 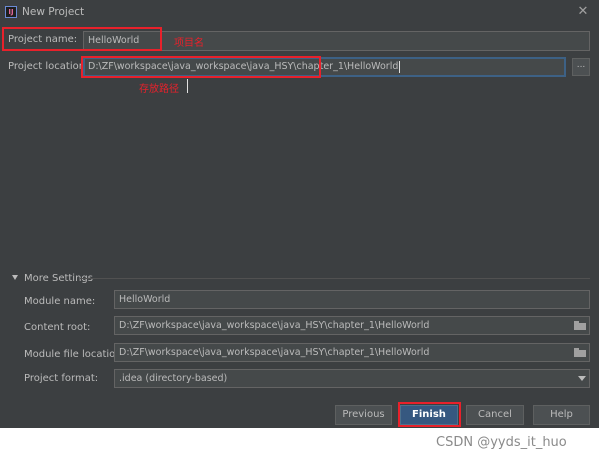 What do you see at coordinates (60, 301) in the screenshot?
I see `module-name-label: Module name:` at bounding box center [60, 301].